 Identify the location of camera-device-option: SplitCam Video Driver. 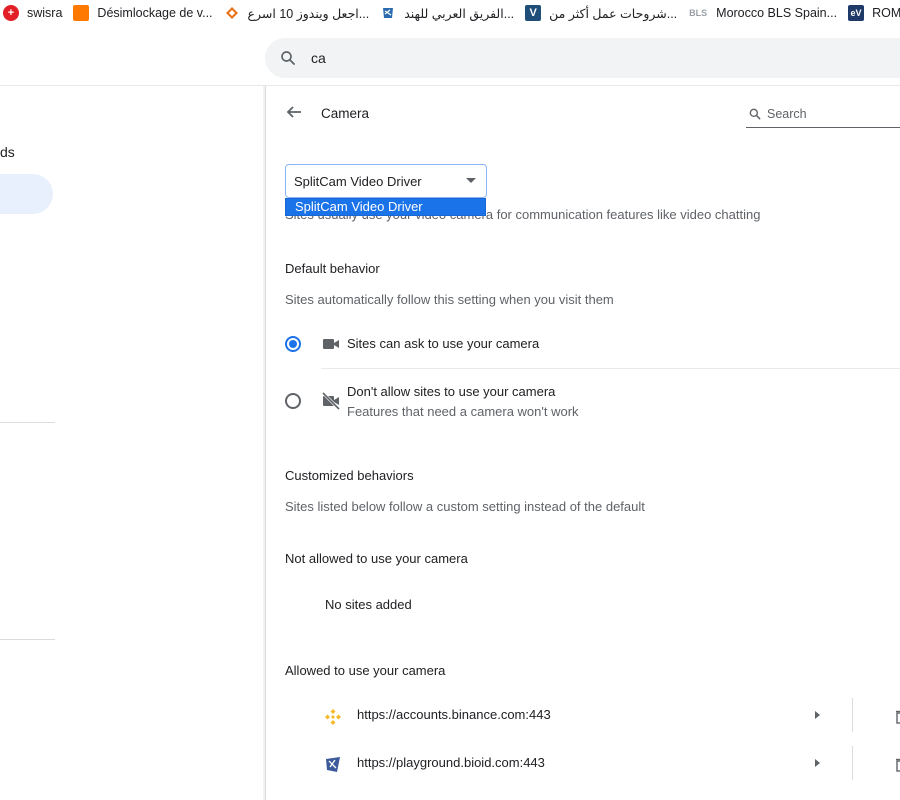
(385, 207).